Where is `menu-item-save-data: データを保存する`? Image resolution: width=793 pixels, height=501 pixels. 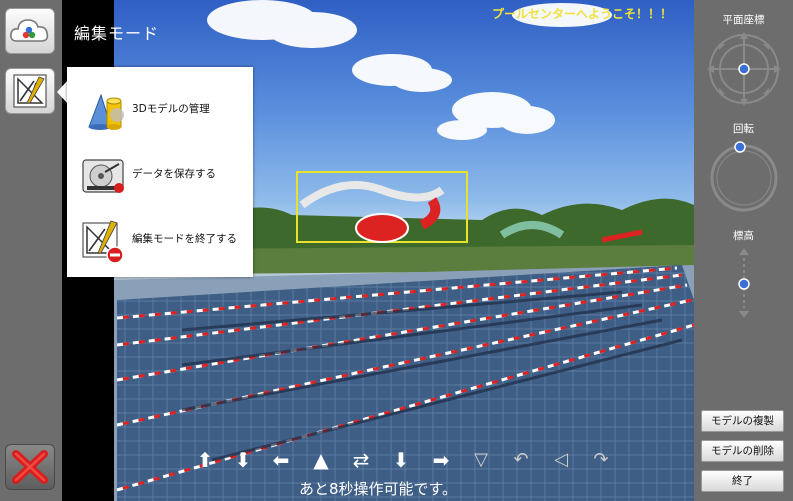 menu-item-save-data: データを保存する is located at coordinates (160, 174).